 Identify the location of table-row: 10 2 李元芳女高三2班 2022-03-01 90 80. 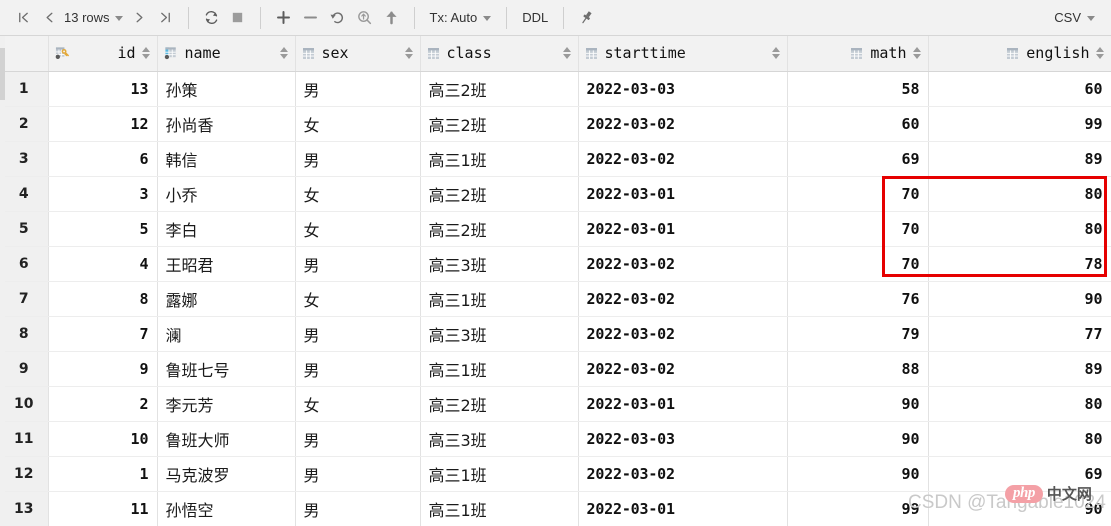
(555, 404).